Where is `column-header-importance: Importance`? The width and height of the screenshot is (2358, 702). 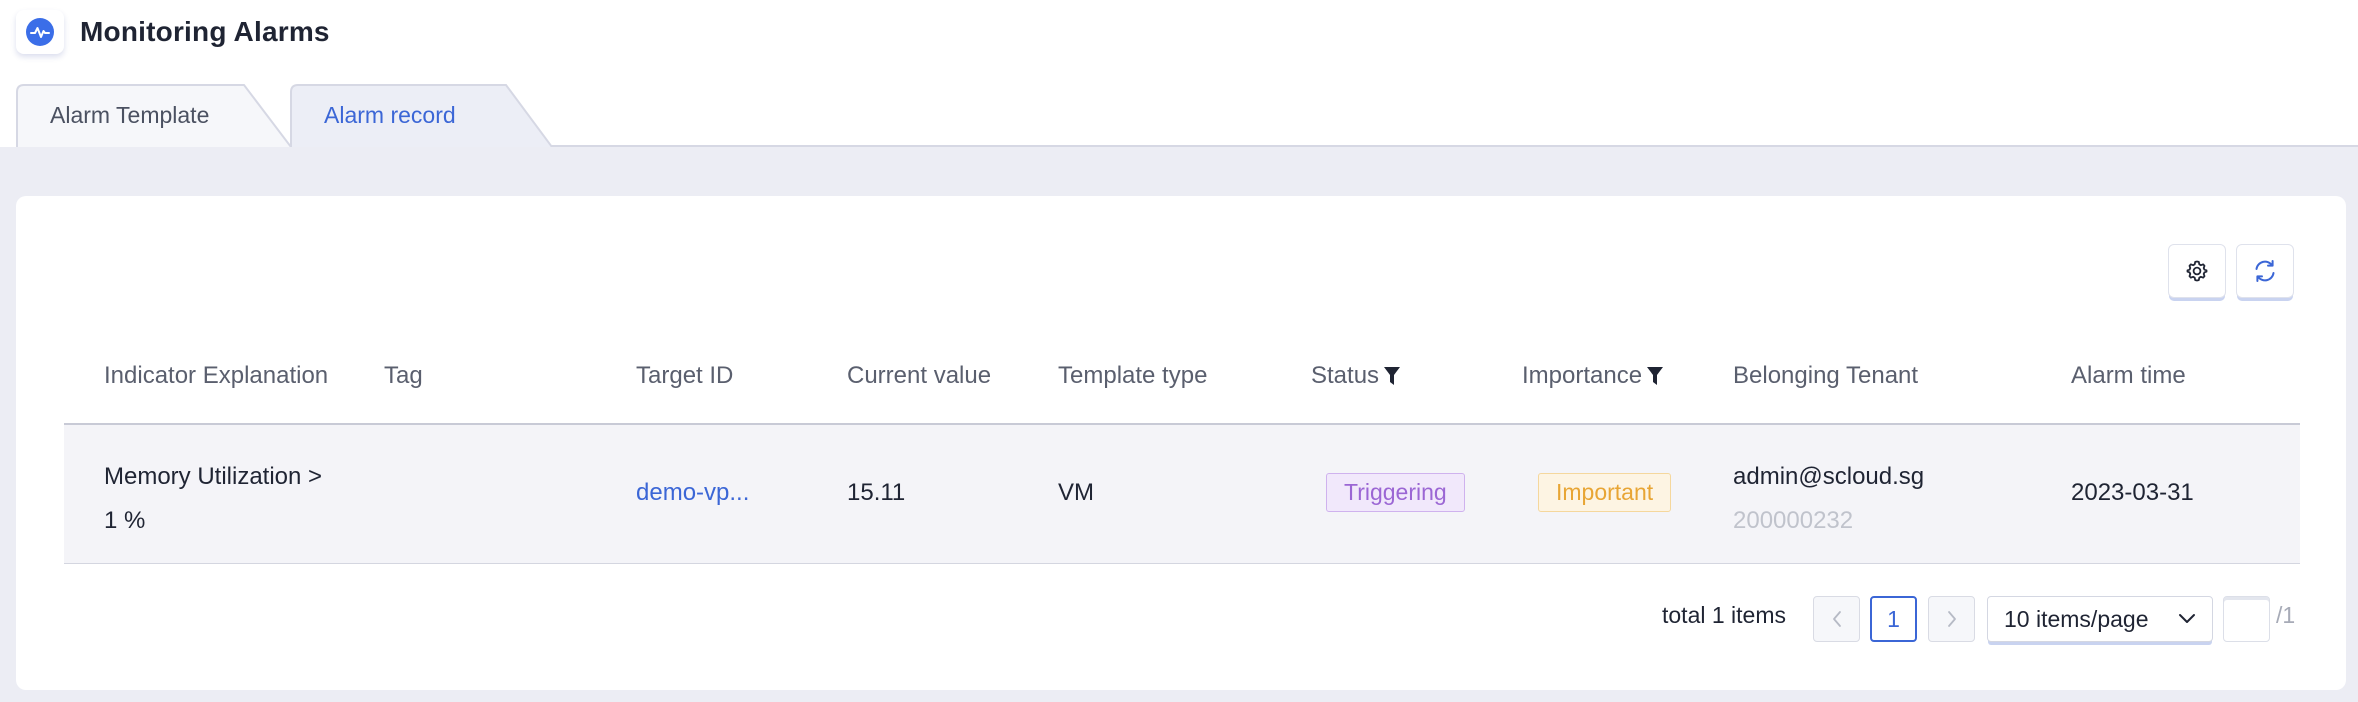 column-header-importance: Importance is located at coordinates (1593, 376).